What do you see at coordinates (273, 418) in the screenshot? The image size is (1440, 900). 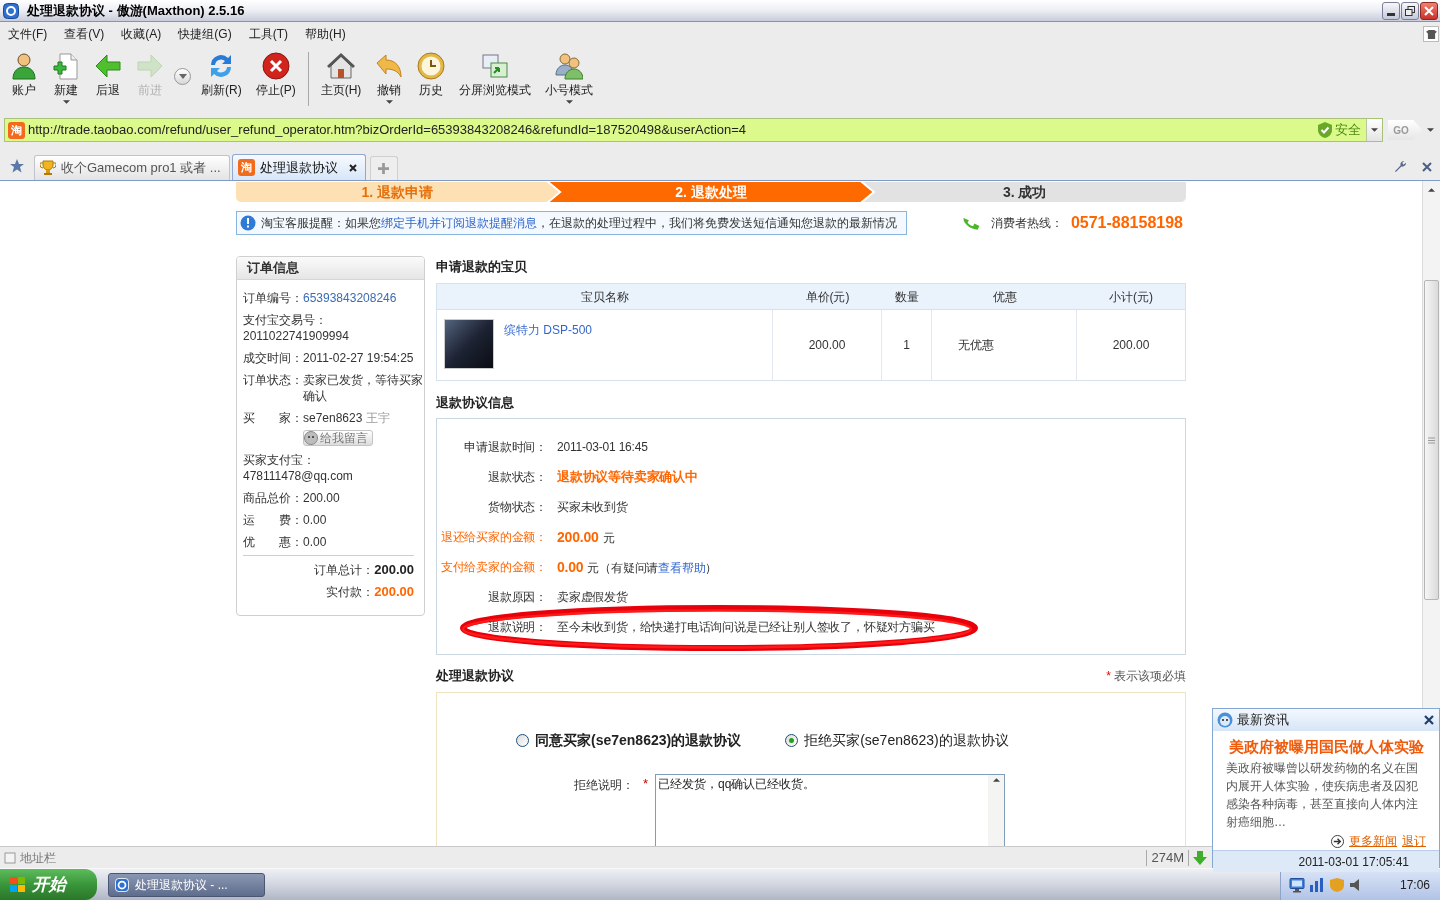 I see `field-label: 买 家：` at bounding box center [273, 418].